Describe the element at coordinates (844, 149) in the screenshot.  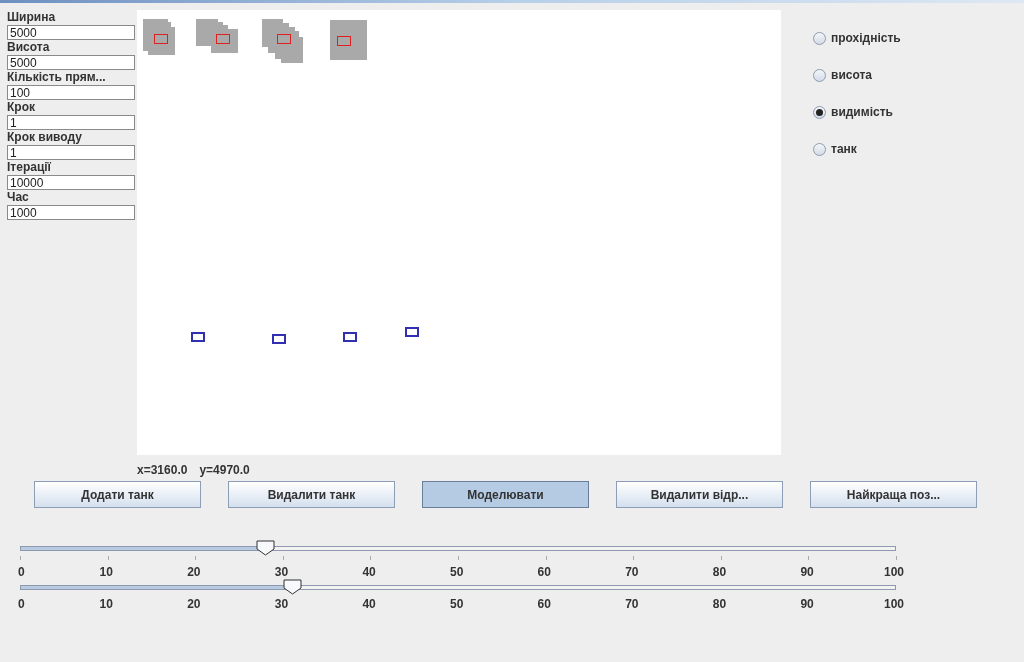
I see `radio-label: танк` at that location.